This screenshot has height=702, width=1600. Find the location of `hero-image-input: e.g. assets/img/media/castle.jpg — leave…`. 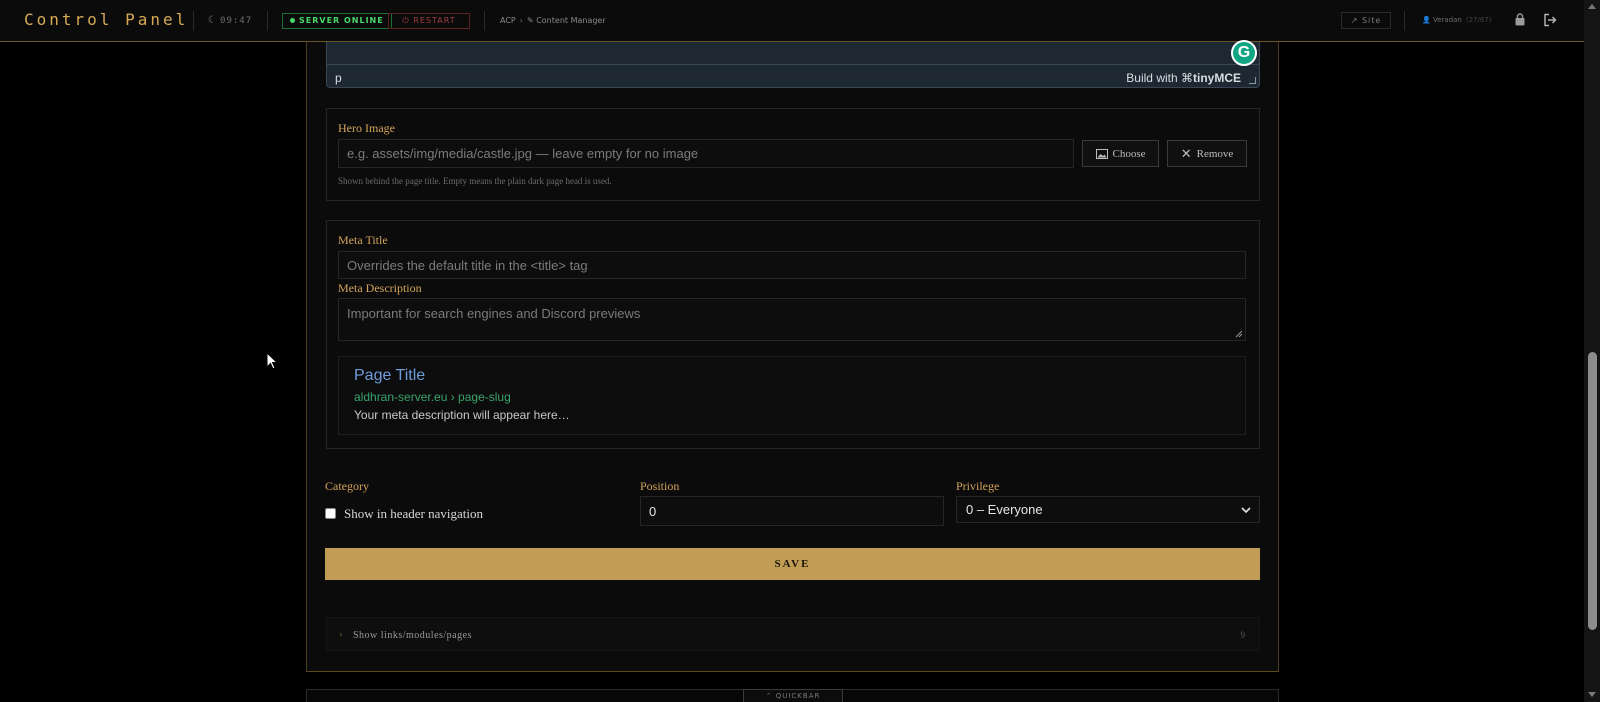

hero-image-input: e.g. assets/img/media/castle.jpg — leave… is located at coordinates (706, 153).